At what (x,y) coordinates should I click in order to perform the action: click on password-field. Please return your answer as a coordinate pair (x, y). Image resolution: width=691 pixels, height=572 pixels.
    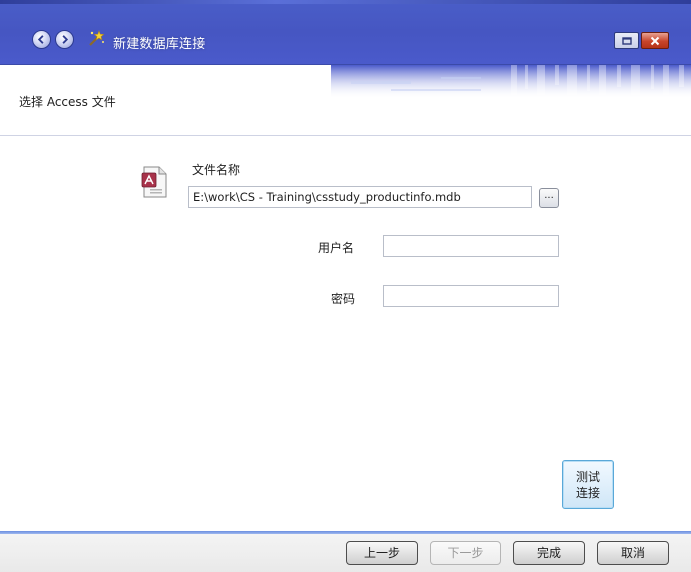
    Looking at the image, I should click on (471, 296).